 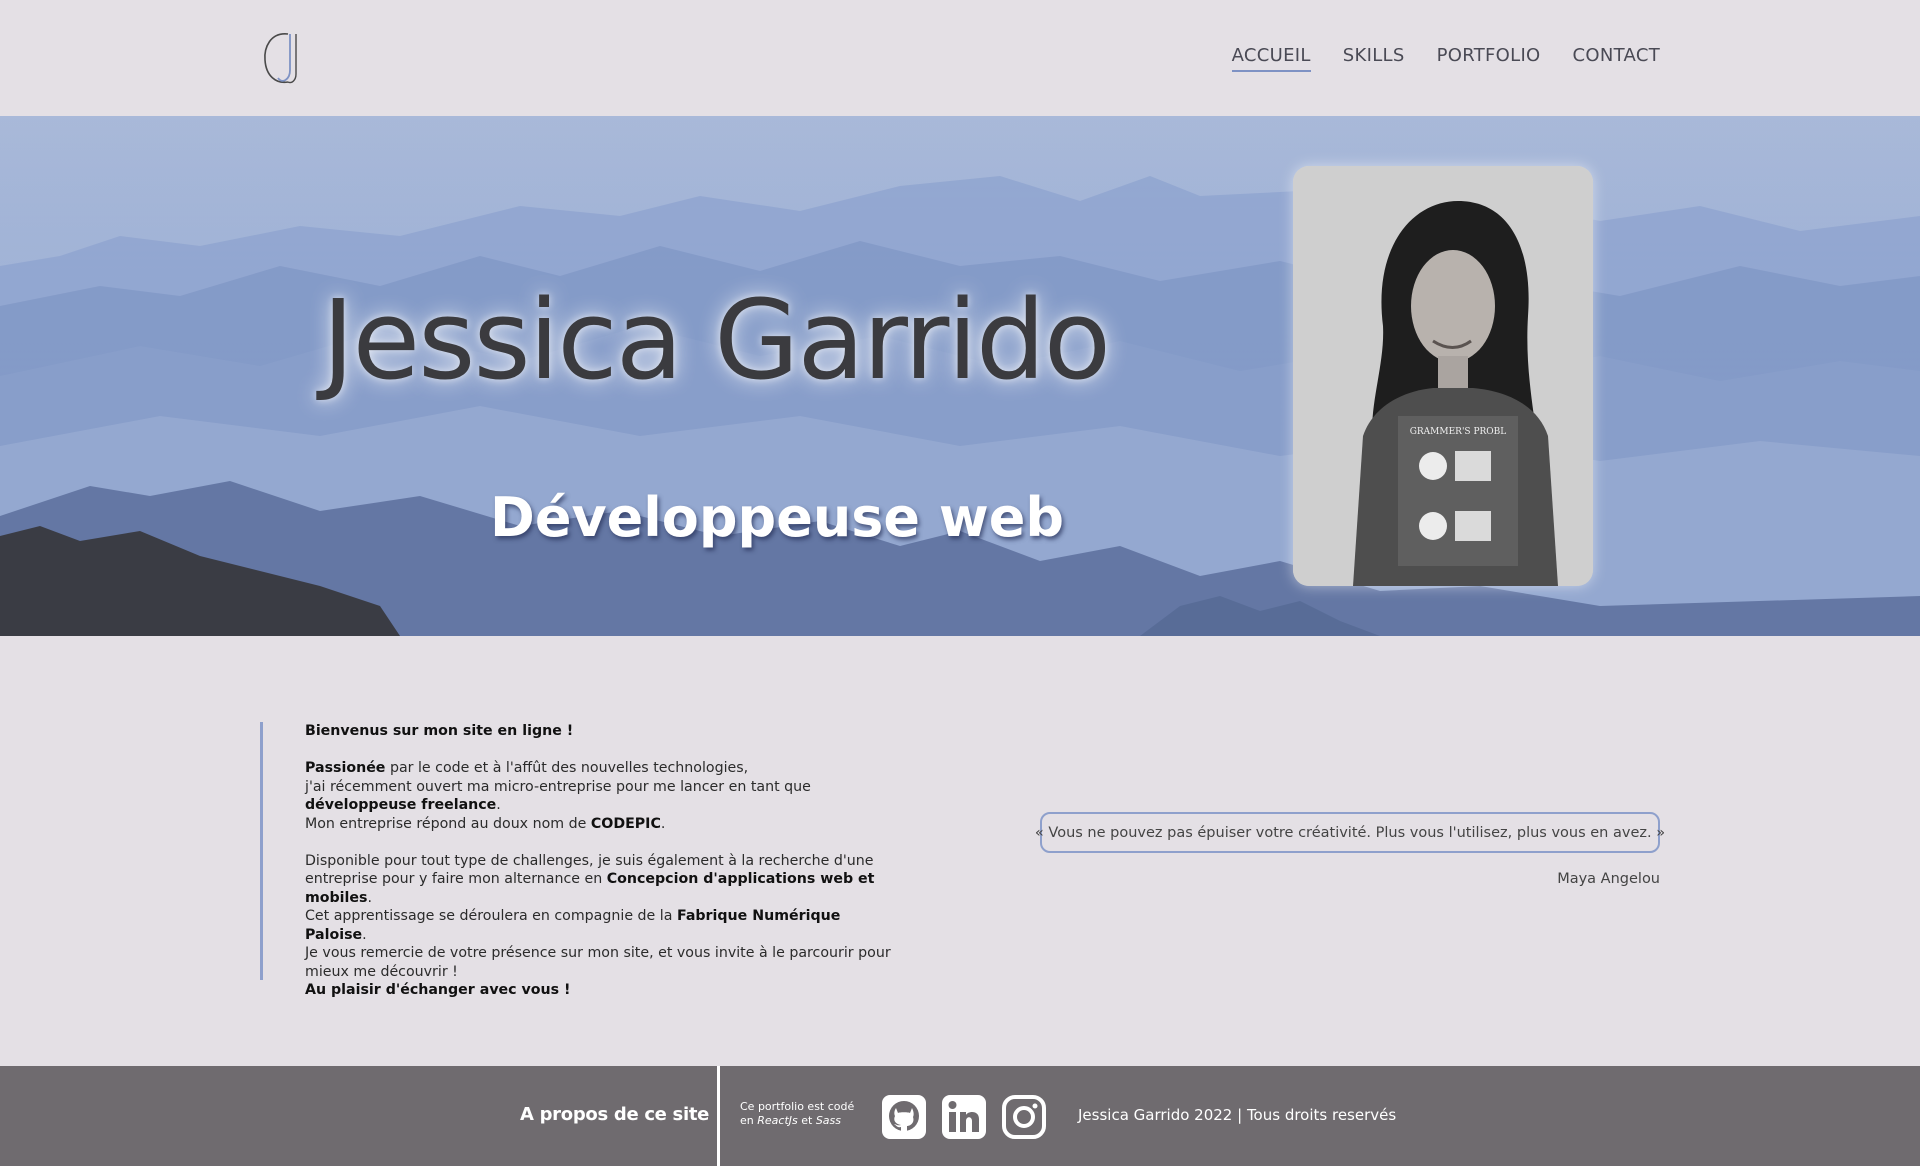 What do you see at coordinates (625, 823) in the screenshot?
I see `keyword-codepic: CODEPIC` at bounding box center [625, 823].